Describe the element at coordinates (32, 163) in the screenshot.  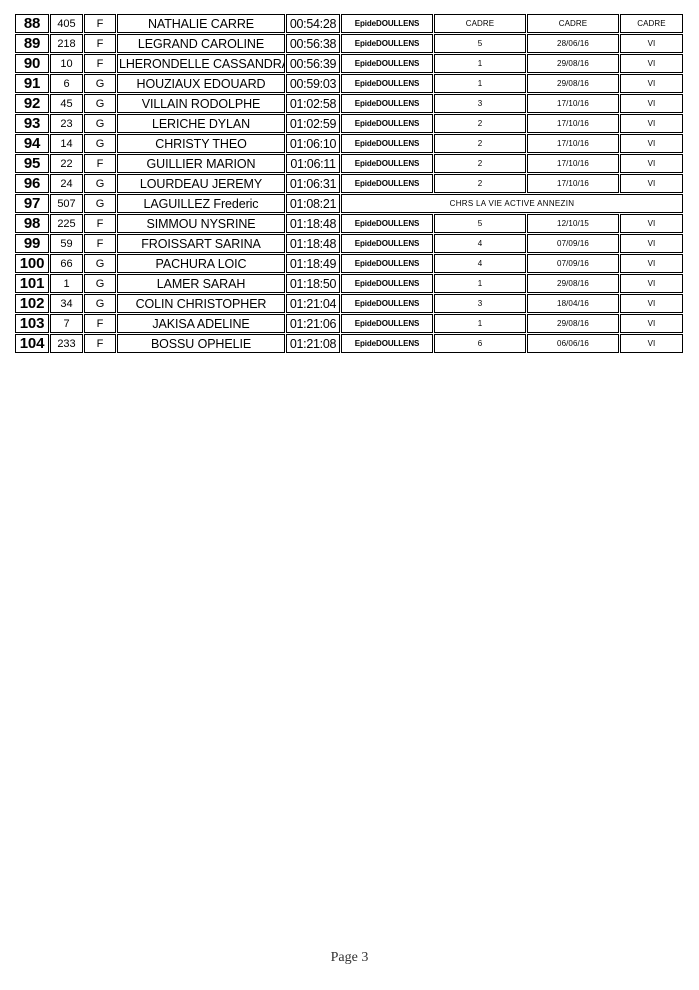
I see `cell-rank: 95` at that location.